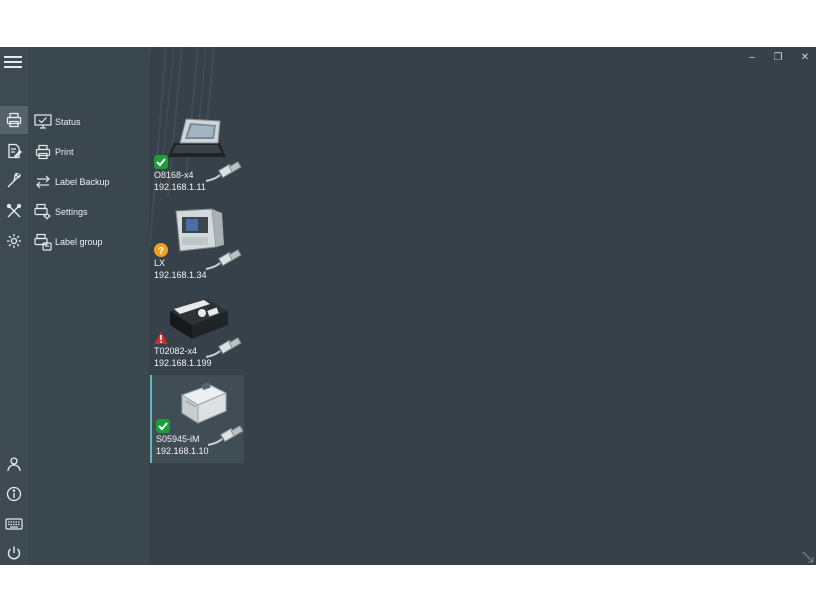 This screenshot has width=816, height=612. Describe the element at coordinates (13, 62) in the screenshot. I see `hamburger-menu-icon` at that location.